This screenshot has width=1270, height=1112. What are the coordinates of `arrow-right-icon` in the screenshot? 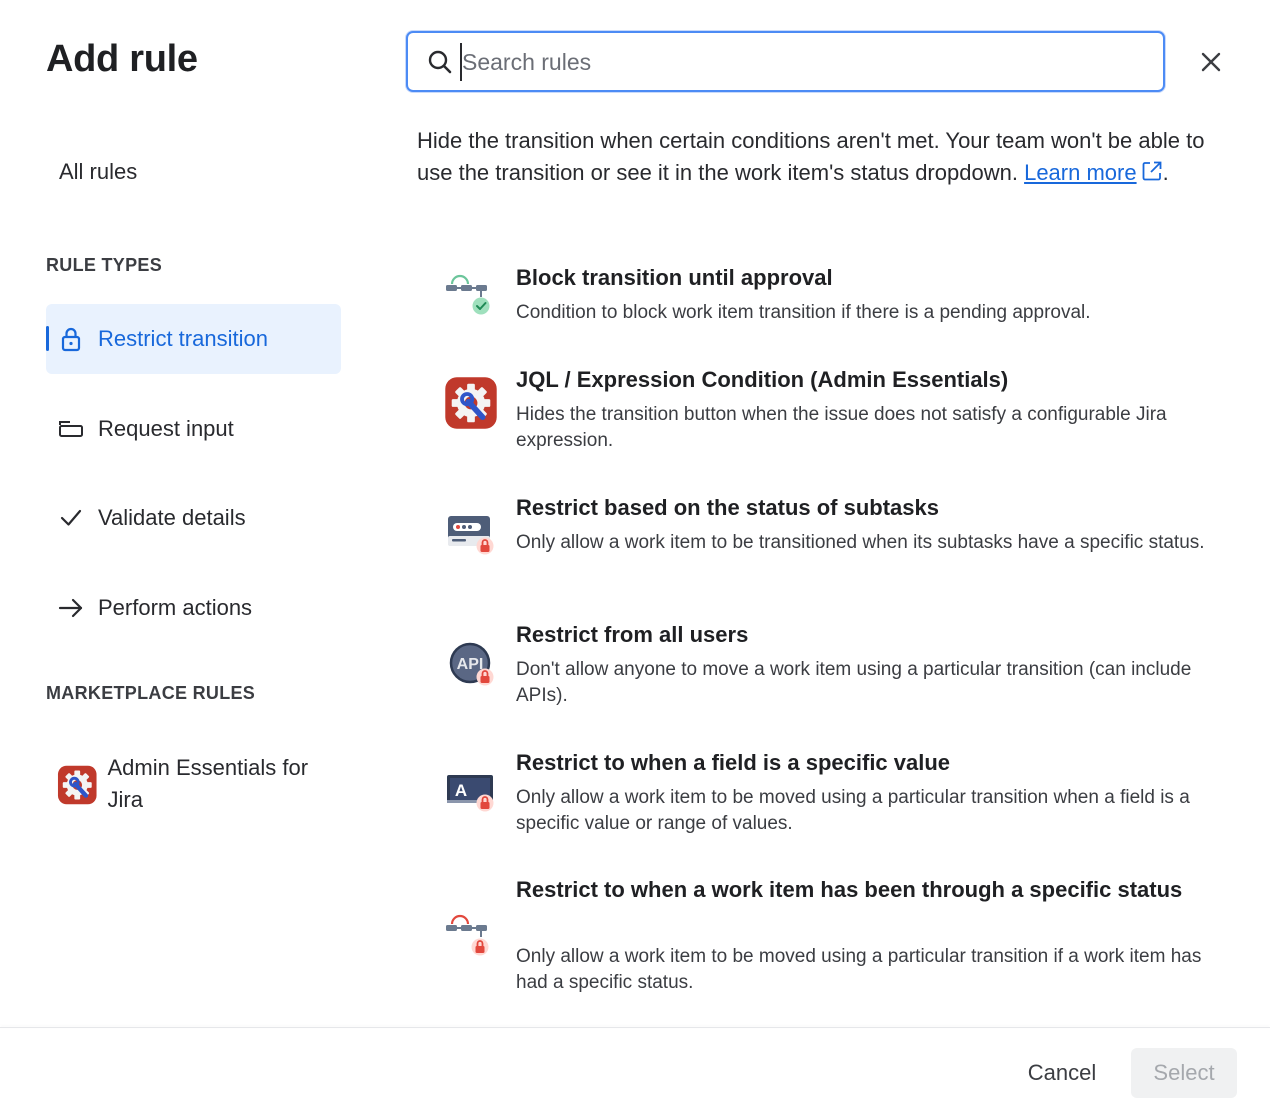 It's located at (71, 608).